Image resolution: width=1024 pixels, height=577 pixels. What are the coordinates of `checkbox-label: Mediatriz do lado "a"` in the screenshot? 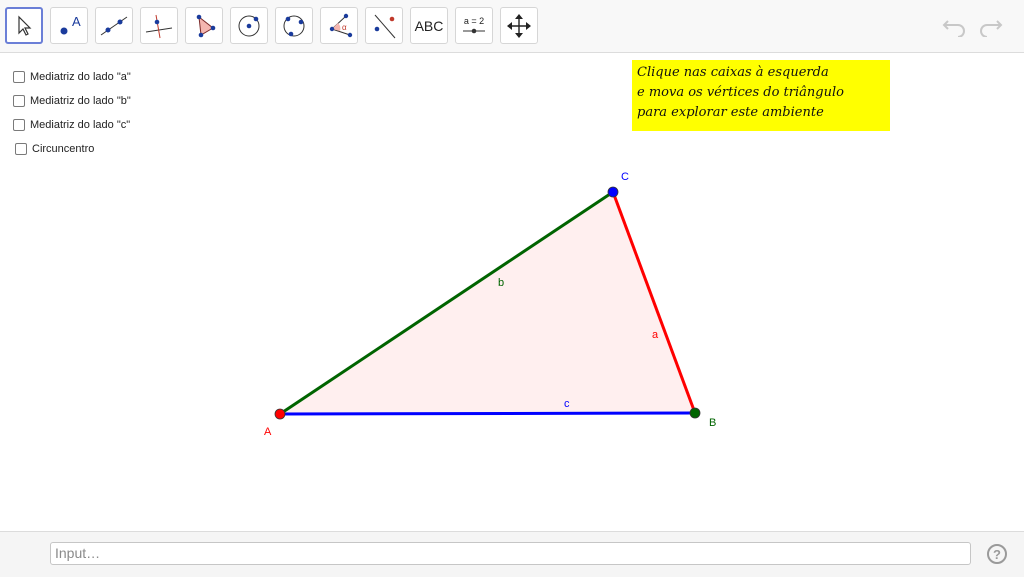 It's located at (80, 77).